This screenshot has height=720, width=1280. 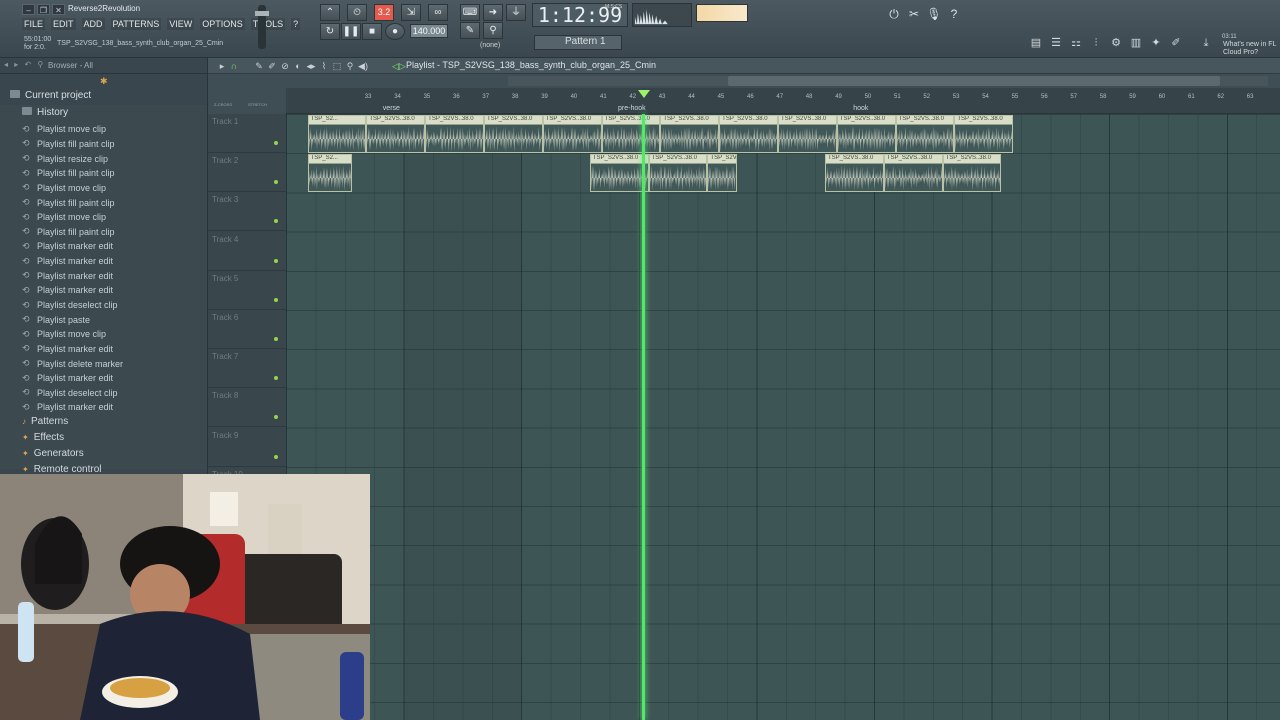 What do you see at coordinates (72, 363) in the screenshot?
I see `history-item: ⟲ Playlist delete marker` at bounding box center [72, 363].